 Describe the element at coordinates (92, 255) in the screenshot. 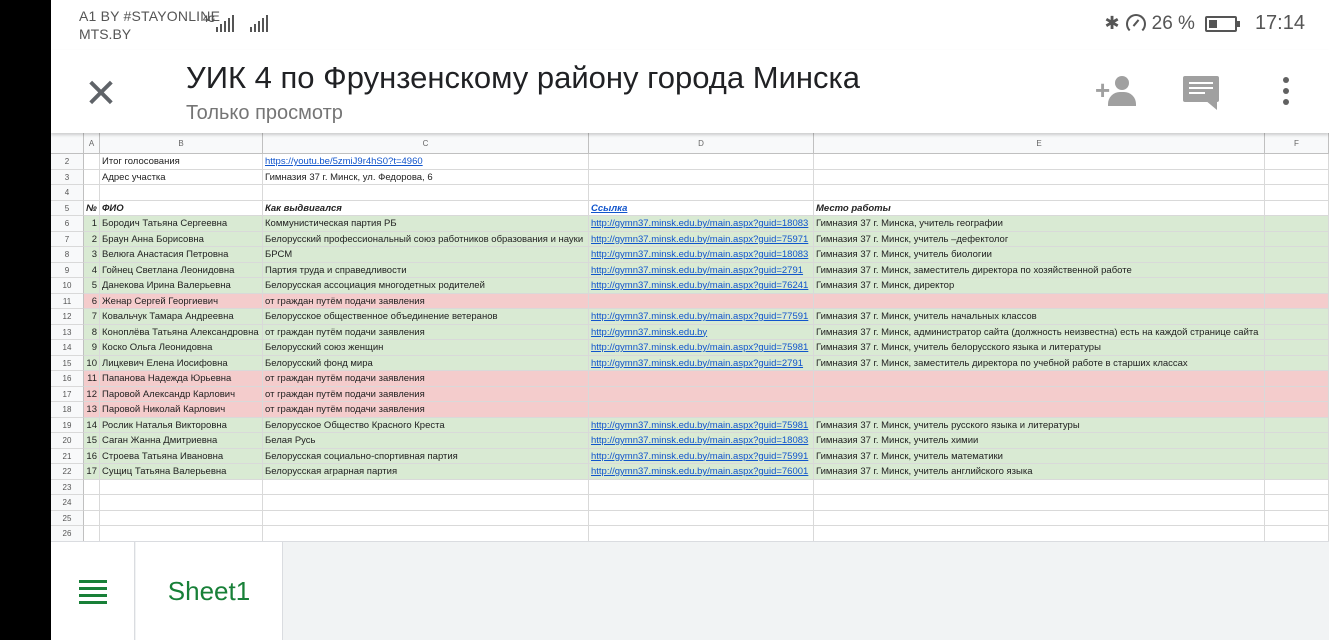

I see `cell-a: 3` at that location.